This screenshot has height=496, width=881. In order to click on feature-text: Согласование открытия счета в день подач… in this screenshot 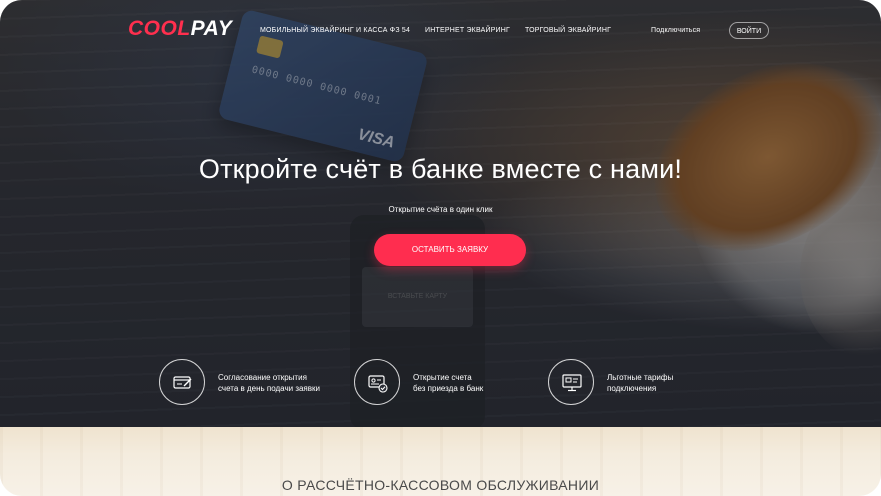, I will do `click(269, 383)`.